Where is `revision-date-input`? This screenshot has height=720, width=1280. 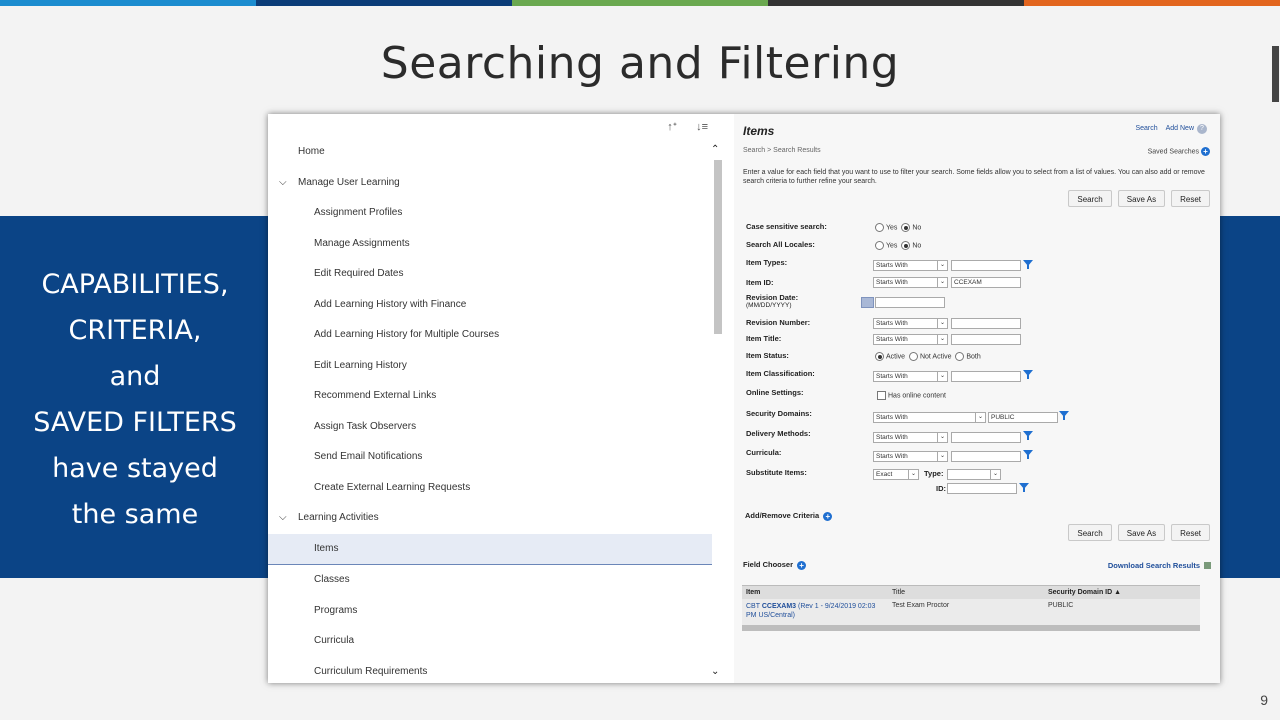
revision-date-input is located at coordinates (910, 302).